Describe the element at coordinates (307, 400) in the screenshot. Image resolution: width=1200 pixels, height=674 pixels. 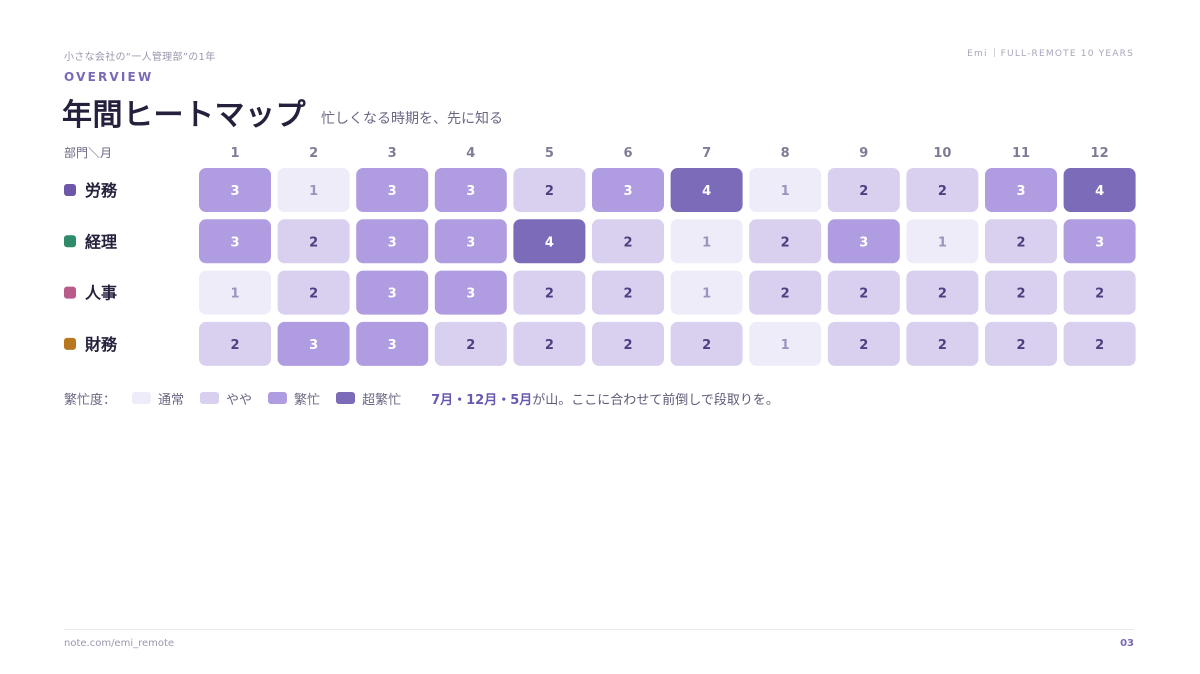
I see `legend-label: 繁忙` at that location.